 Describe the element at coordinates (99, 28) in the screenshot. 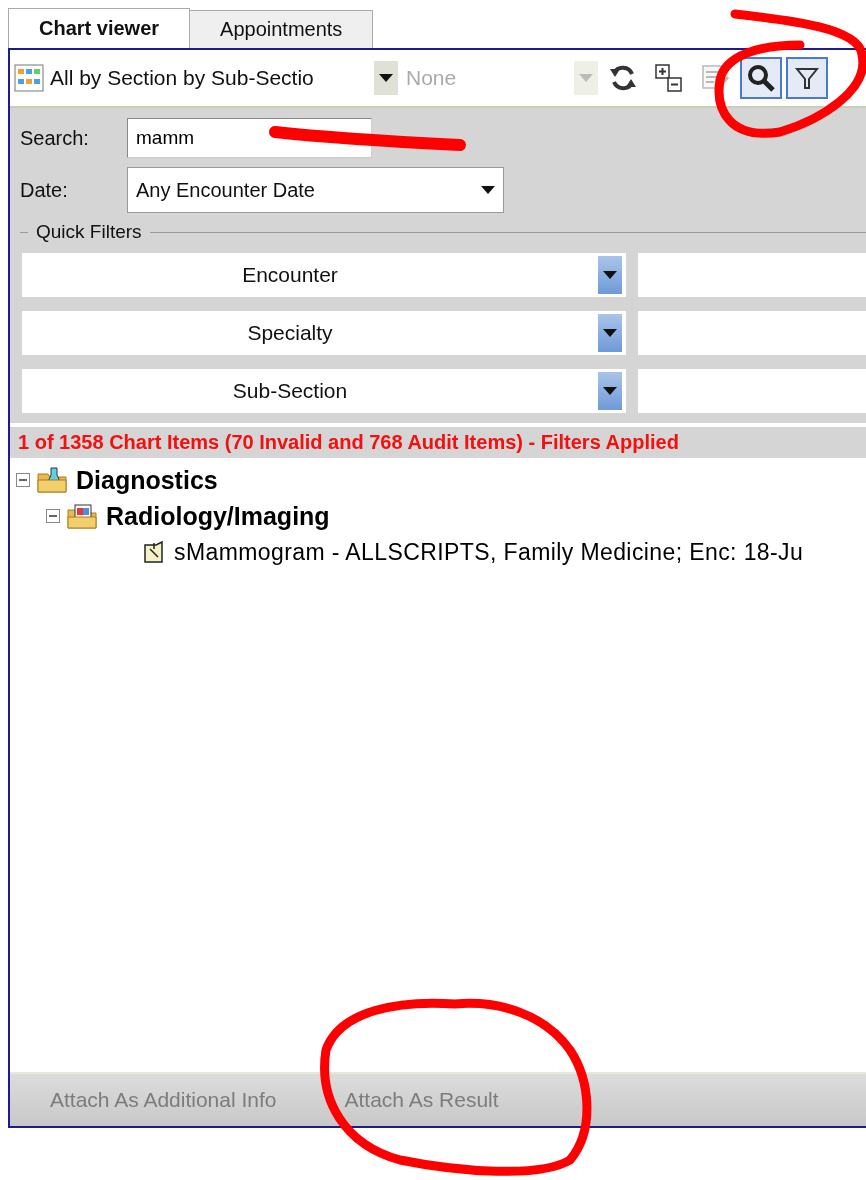

I see `tab: Chart viewer` at that location.